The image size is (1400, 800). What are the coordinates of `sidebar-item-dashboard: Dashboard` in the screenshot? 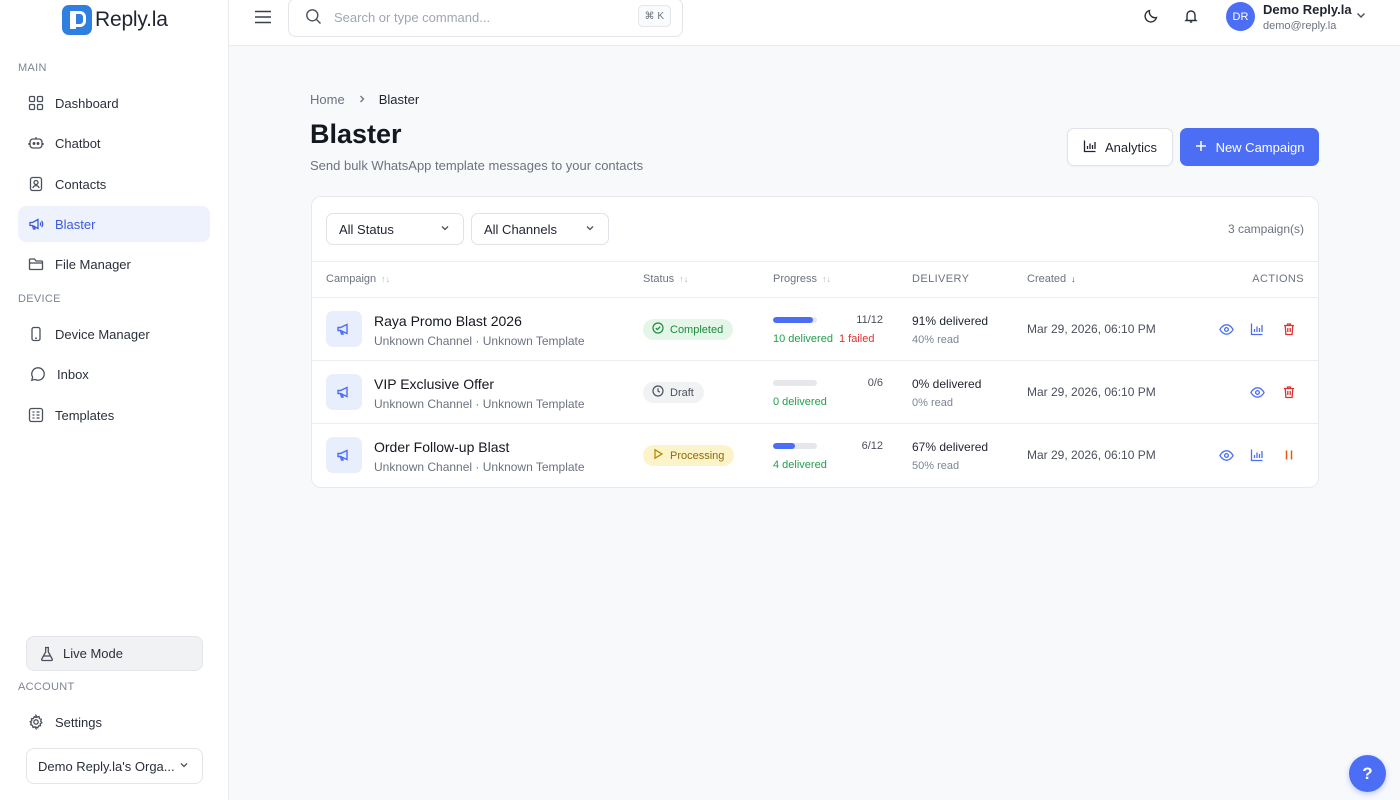 It's located at (114, 103).